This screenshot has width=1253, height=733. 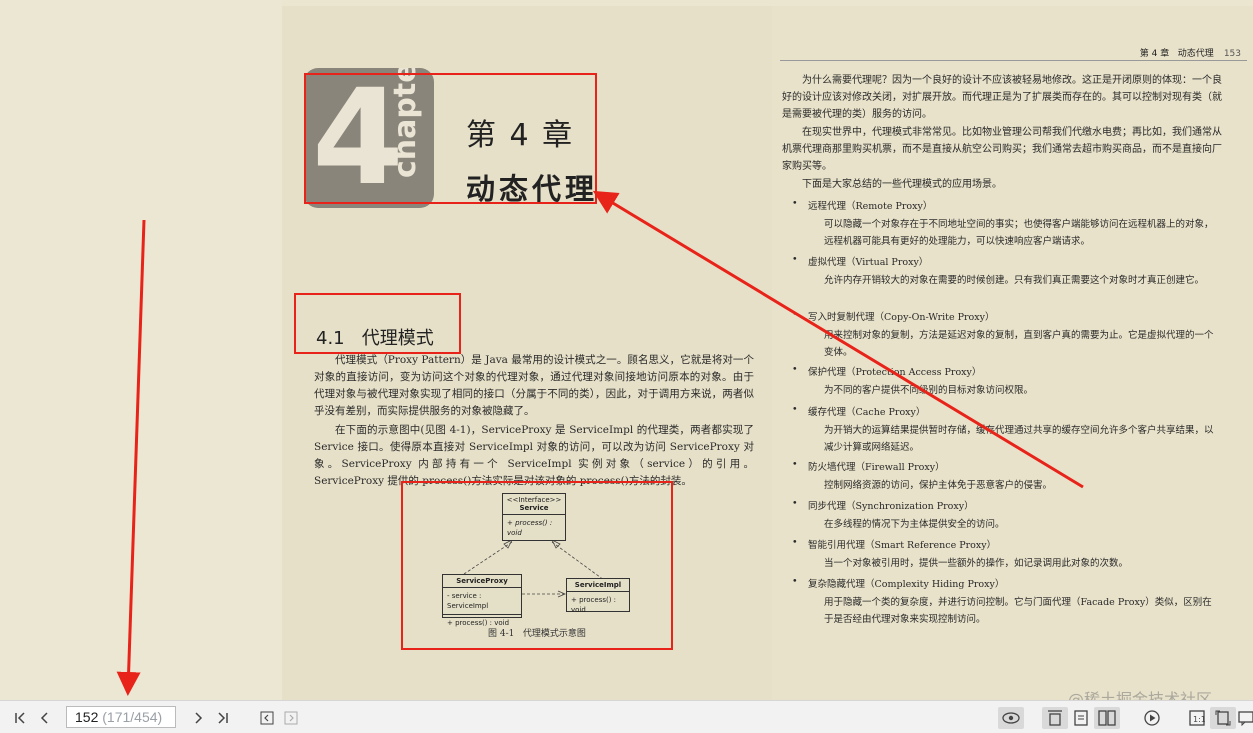 I want to click on double-page-button, so click(x=1107, y=718).